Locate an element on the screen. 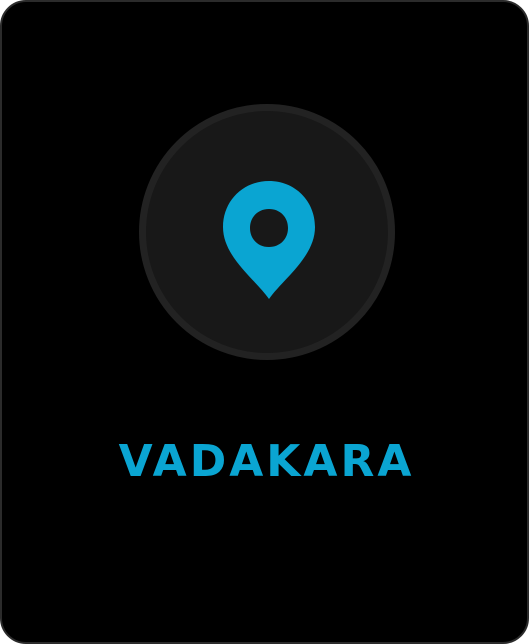 This screenshot has width=529, height=644. location-pin-icon is located at coordinates (269, 240).